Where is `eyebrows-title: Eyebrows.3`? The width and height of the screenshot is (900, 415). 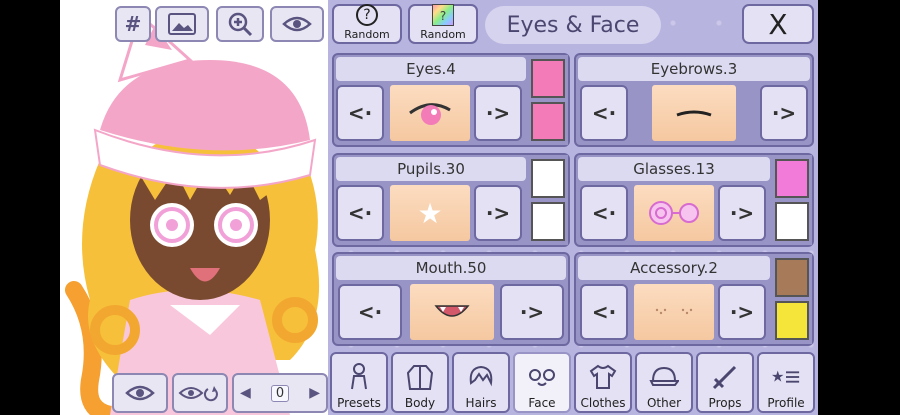 eyebrows-title: Eyebrows.3 is located at coordinates (694, 69).